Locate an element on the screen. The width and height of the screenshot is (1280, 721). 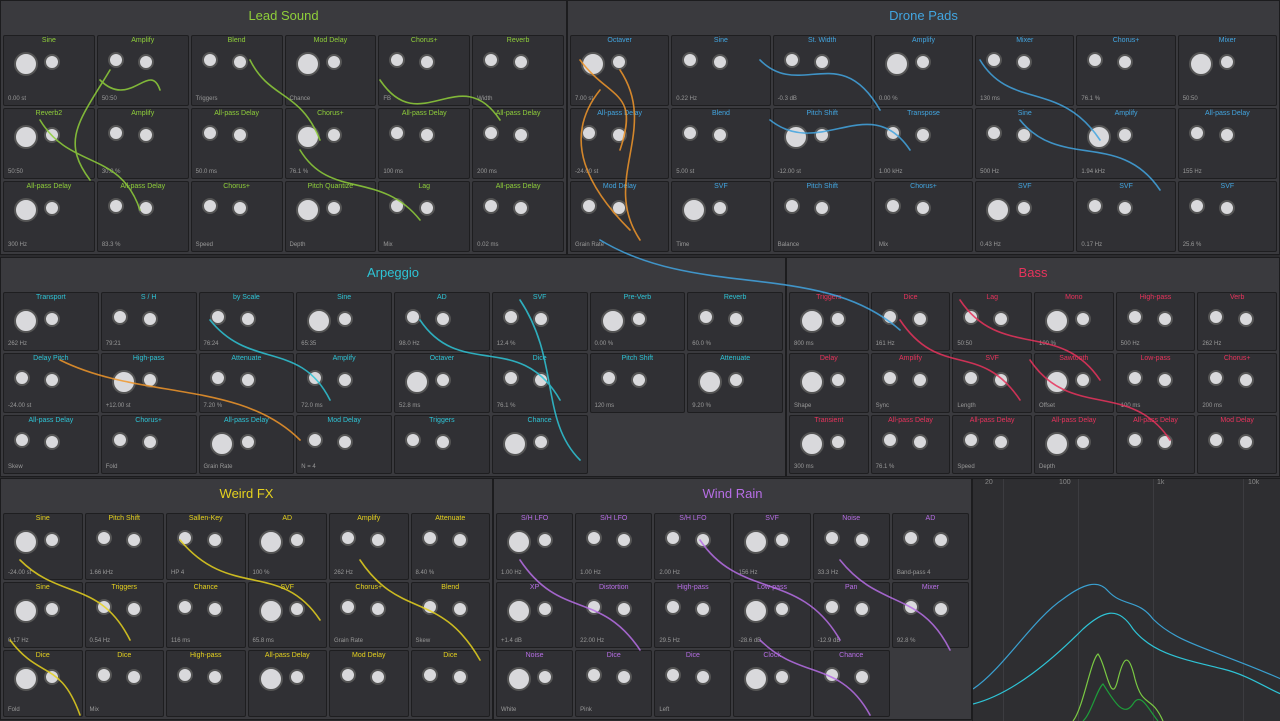
module-chorus: Chorus+ Speed is located at coordinates (236, 216).